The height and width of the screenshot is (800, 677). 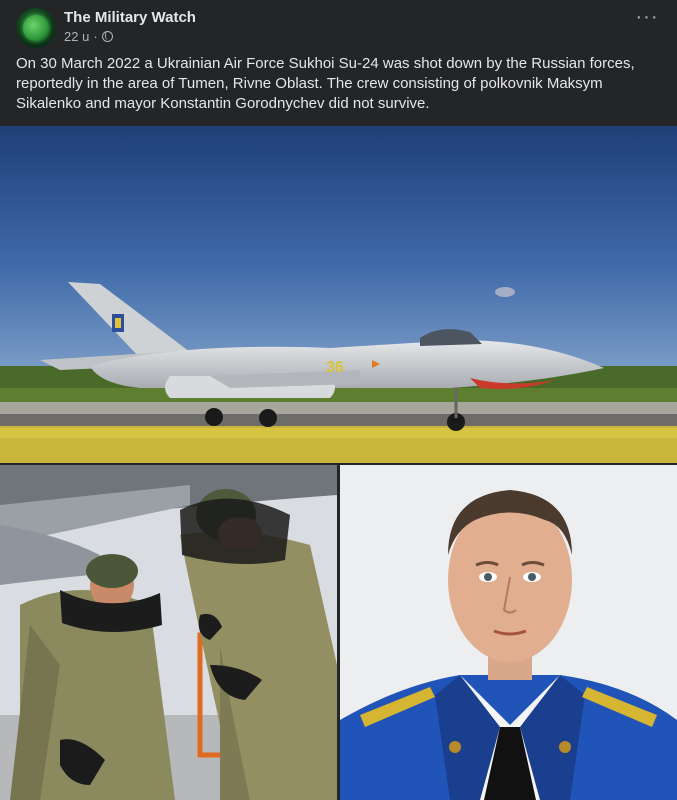 I want to click on aircraft-tail-number: 36, so click(x=335, y=367).